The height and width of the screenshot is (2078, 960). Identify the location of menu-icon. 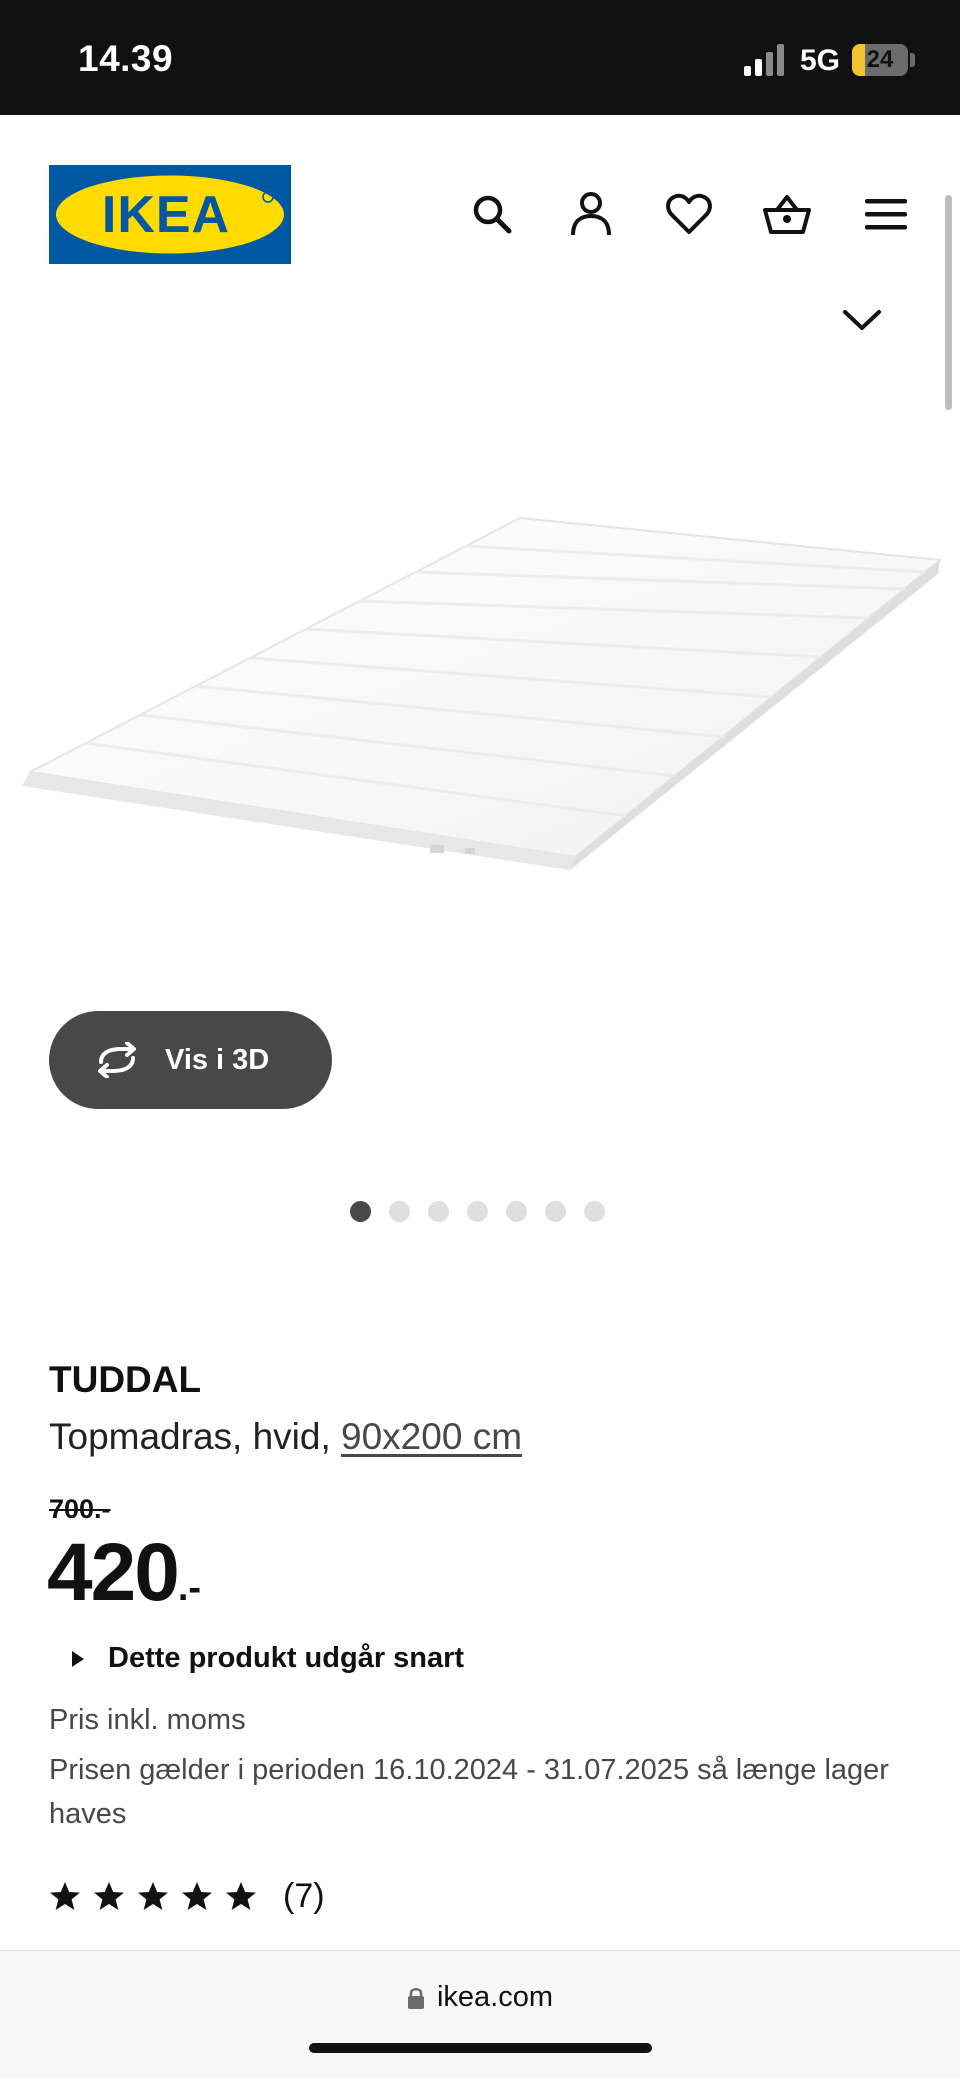
(886, 214).